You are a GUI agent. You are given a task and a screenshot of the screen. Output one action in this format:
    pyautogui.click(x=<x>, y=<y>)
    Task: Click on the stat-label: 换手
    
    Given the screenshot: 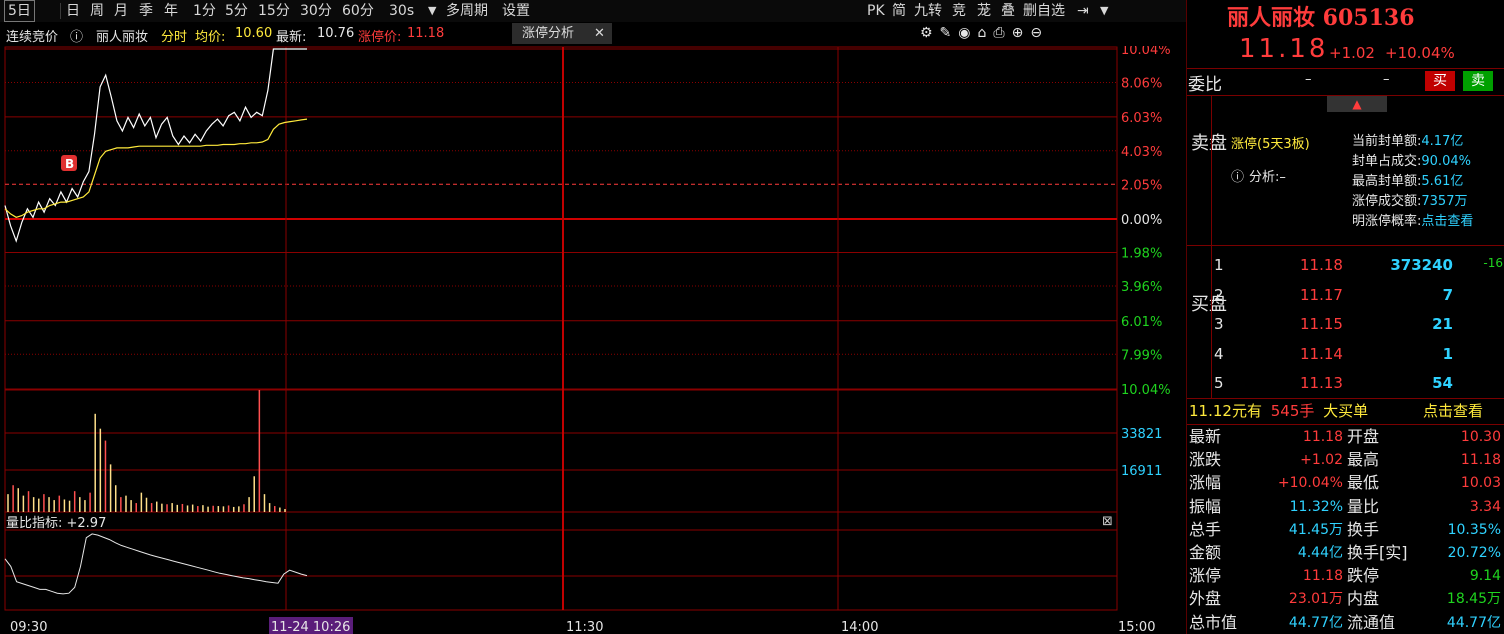 What is the action you would take?
    pyautogui.click(x=1363, y=529)
    